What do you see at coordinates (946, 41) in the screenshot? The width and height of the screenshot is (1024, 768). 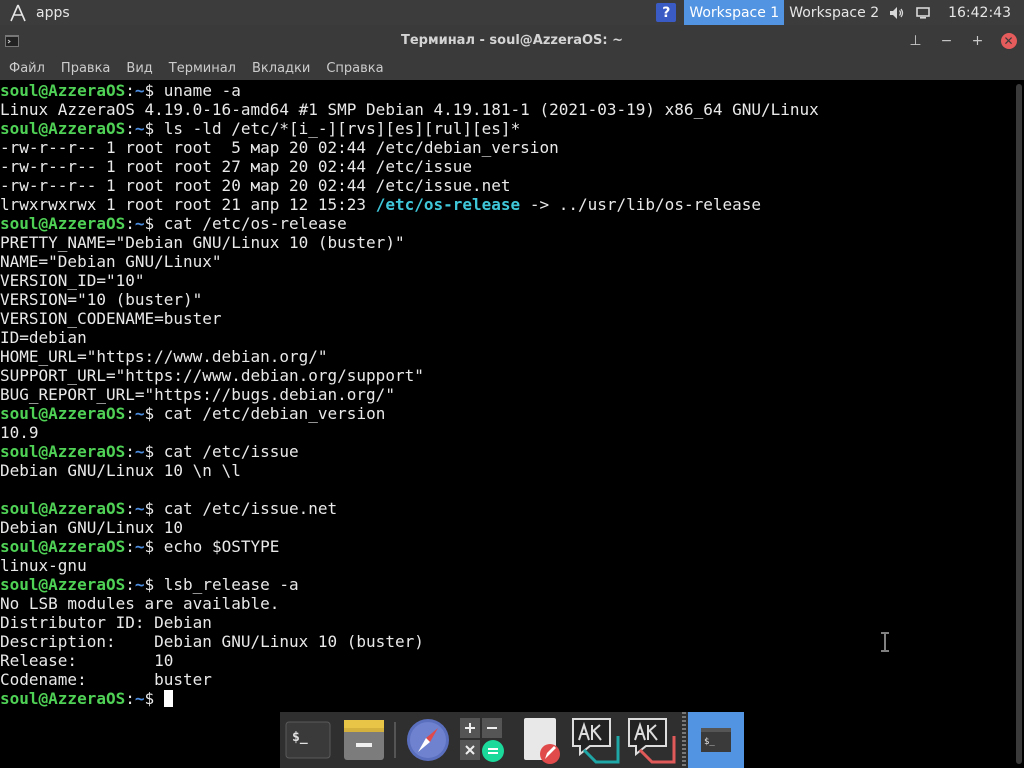 I see `window-minimize-button: −` at bounding box center [946, 41].